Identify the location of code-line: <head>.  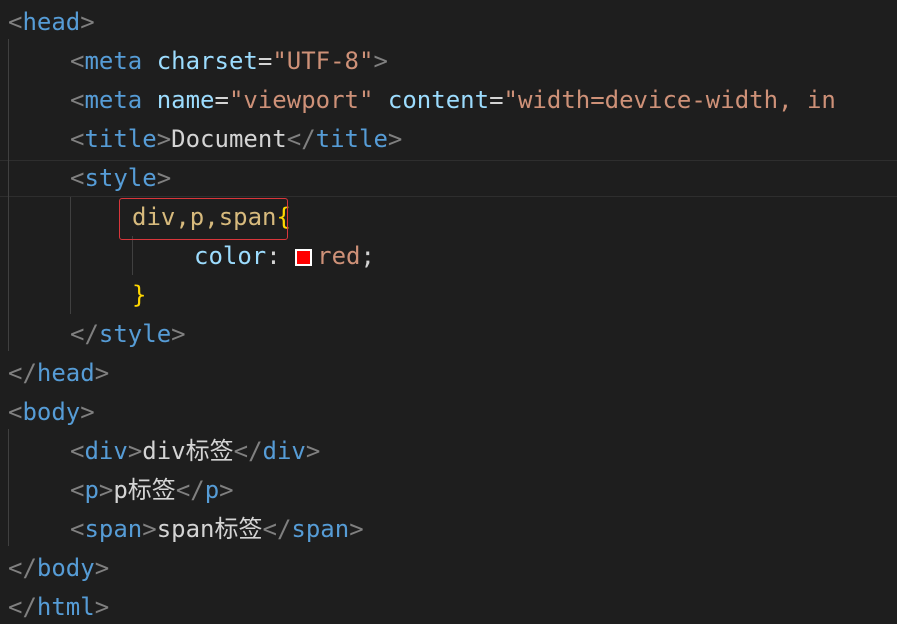
(51, 22).